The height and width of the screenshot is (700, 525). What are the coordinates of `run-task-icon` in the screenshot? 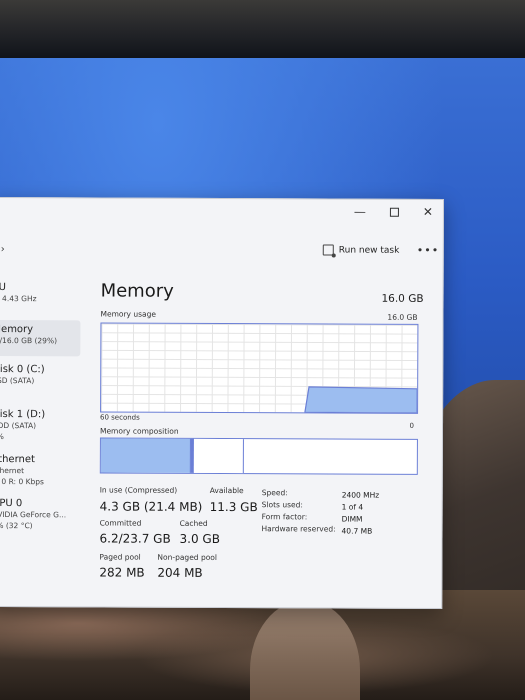 It's located at (328, 250).